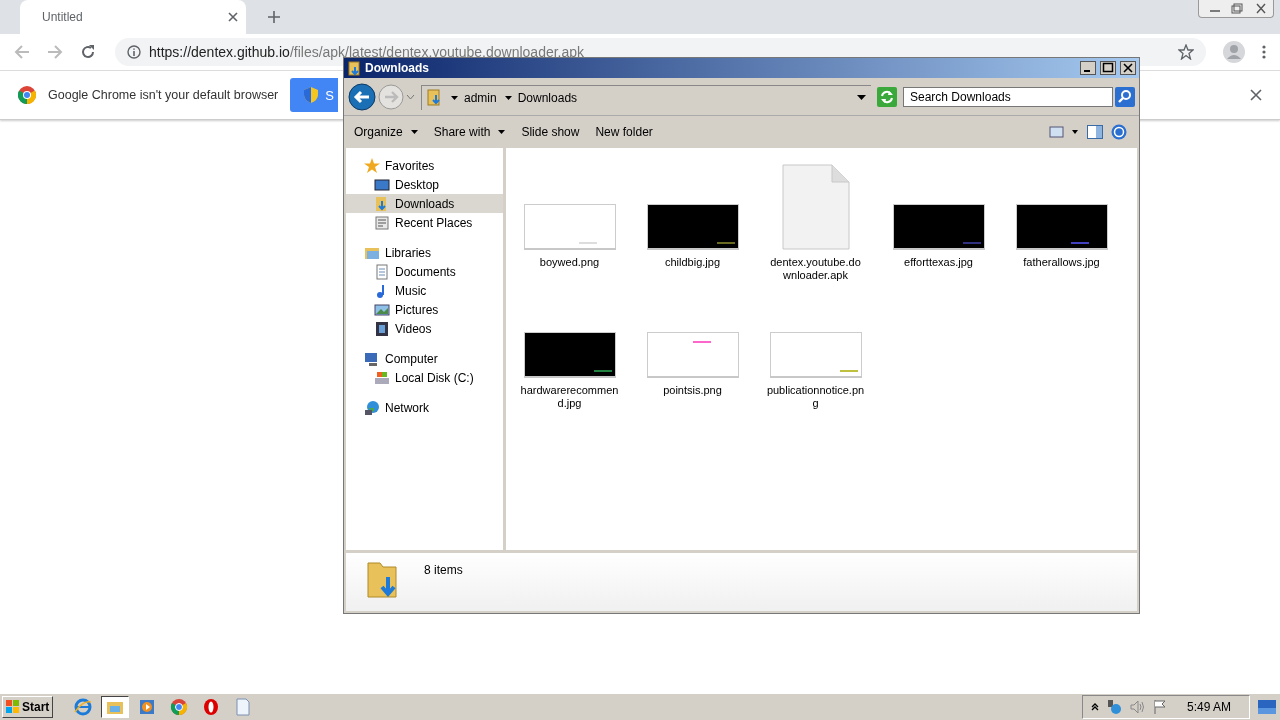 This screenshot has width=1280, height=720. Describe the element at coordinates (692, 390) in the screenshot. I see `file-name: pointsis.png` at that location.